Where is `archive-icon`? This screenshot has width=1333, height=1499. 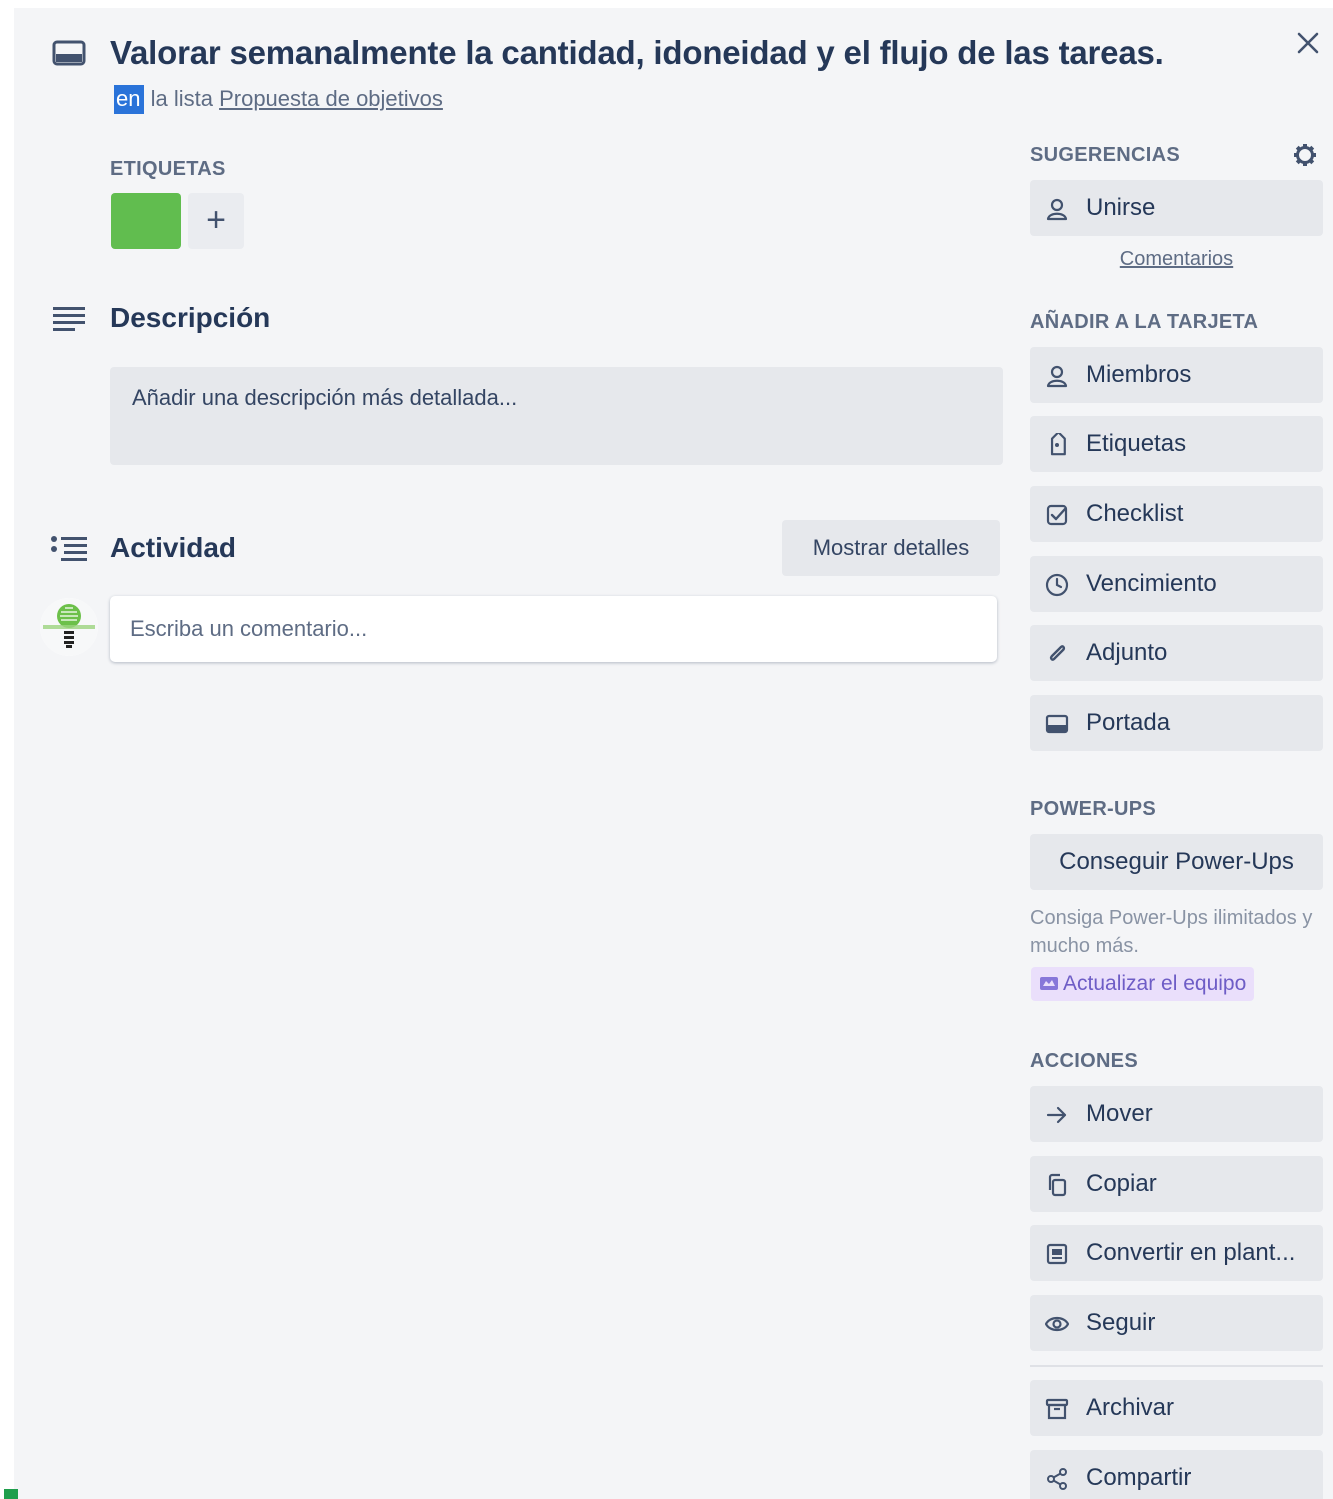
archive-icon is located at coordinates (1057, 1409).